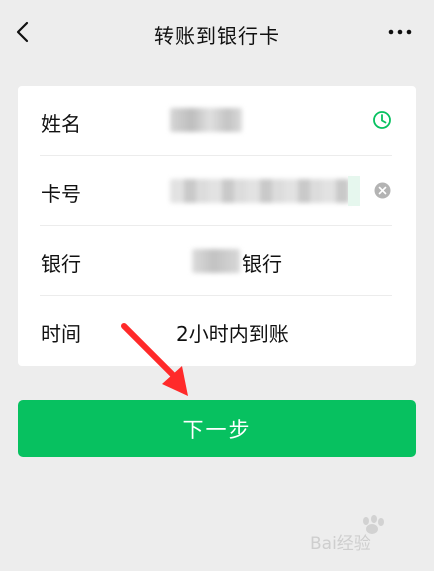 Image resolution: width=434 pixels, height=571 pixels. What do you see at coordinates (154, 359) in the screenshot?
I see `red-arrow-annotation` at bounding box center [154, 359].